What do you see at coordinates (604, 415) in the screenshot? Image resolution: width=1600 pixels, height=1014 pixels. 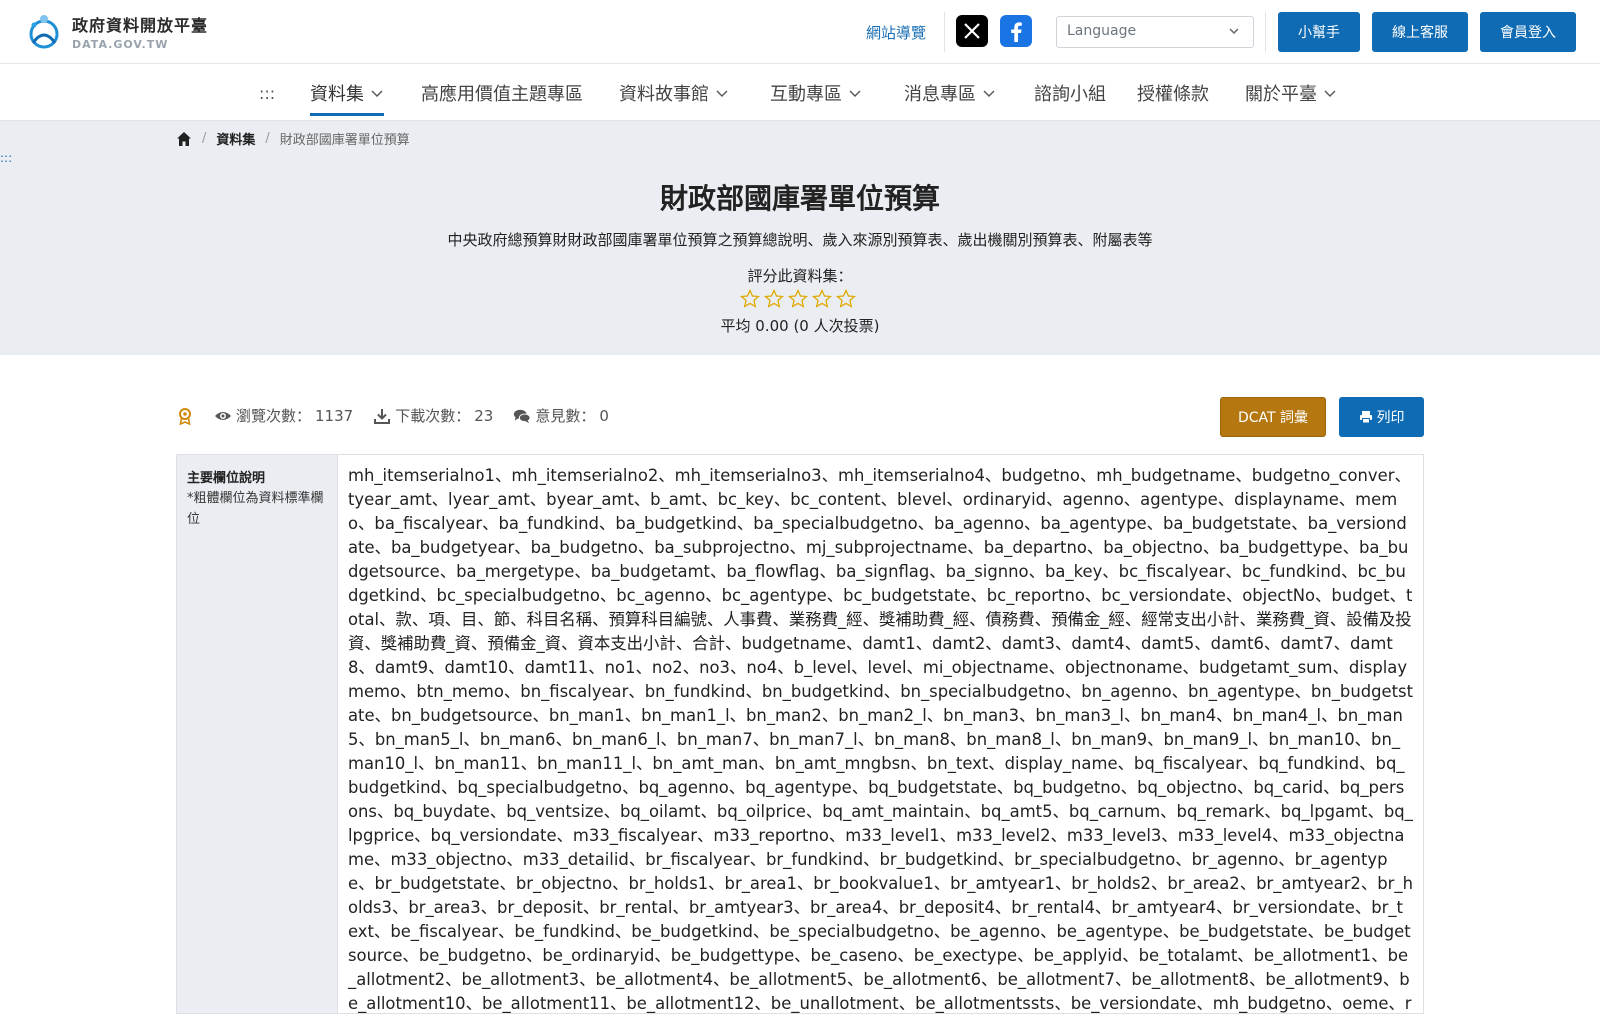 I see `comments-count: 0` at bounding box center [604, 415].